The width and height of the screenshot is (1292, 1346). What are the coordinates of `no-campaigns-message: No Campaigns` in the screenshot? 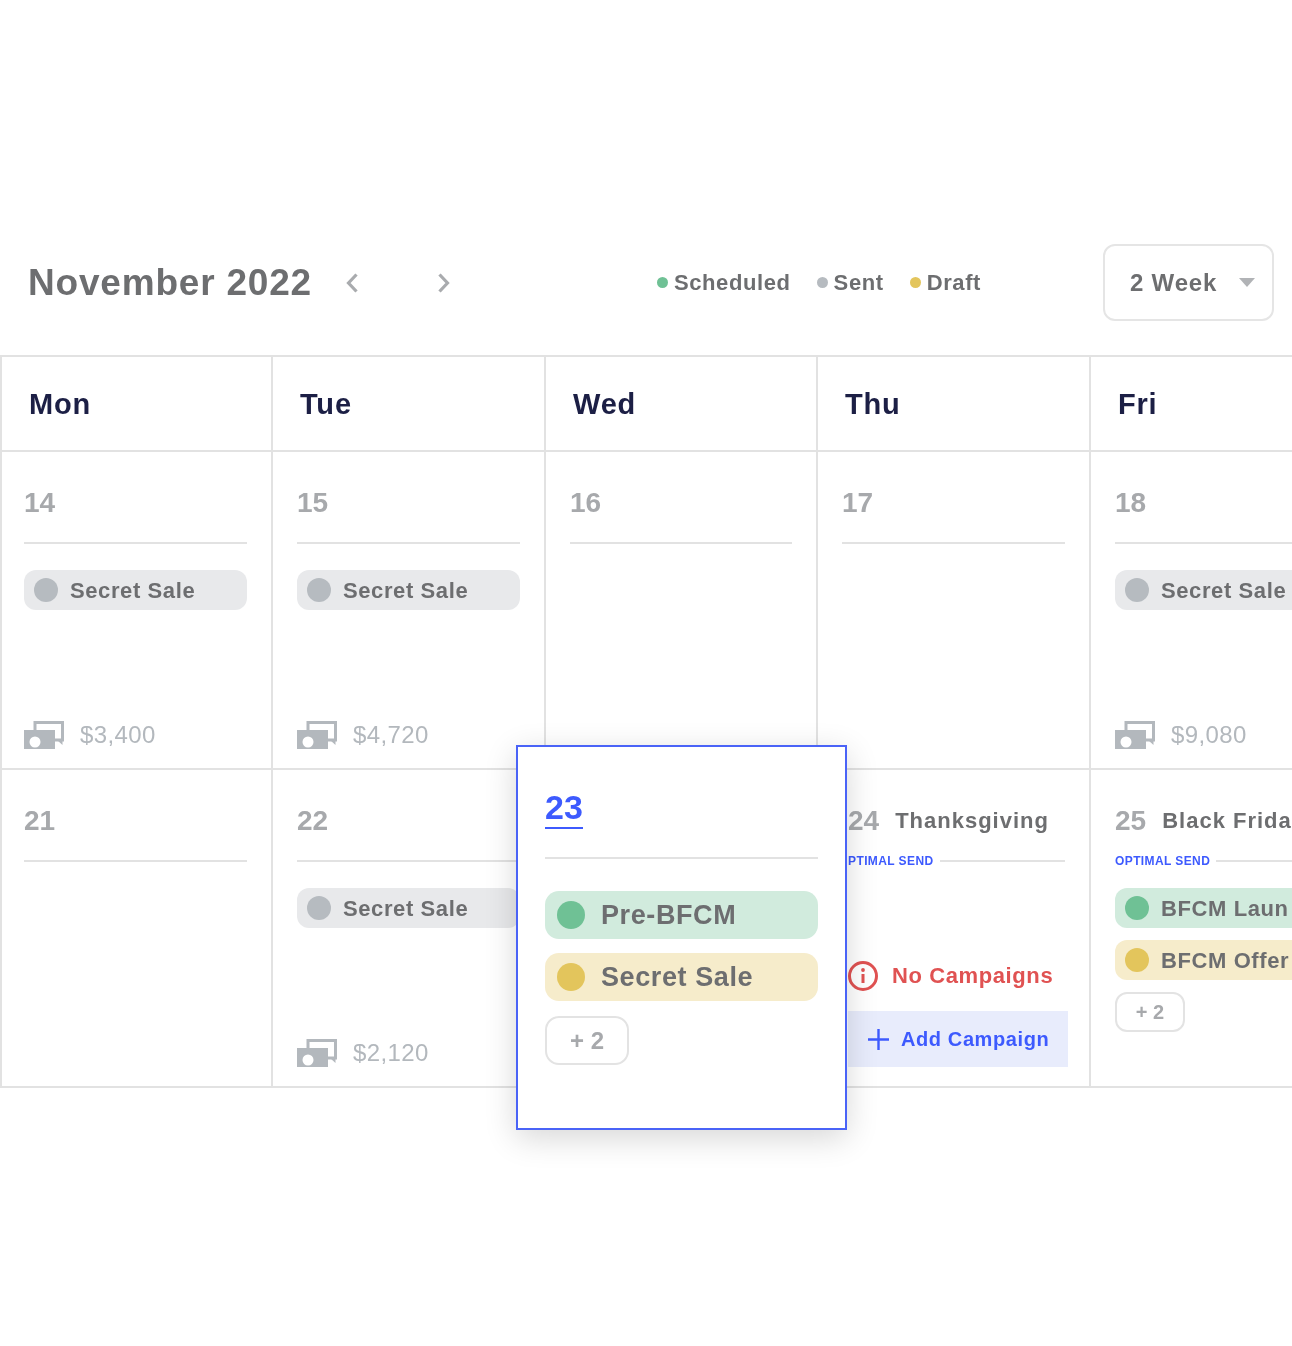 It's located at (973, 976).